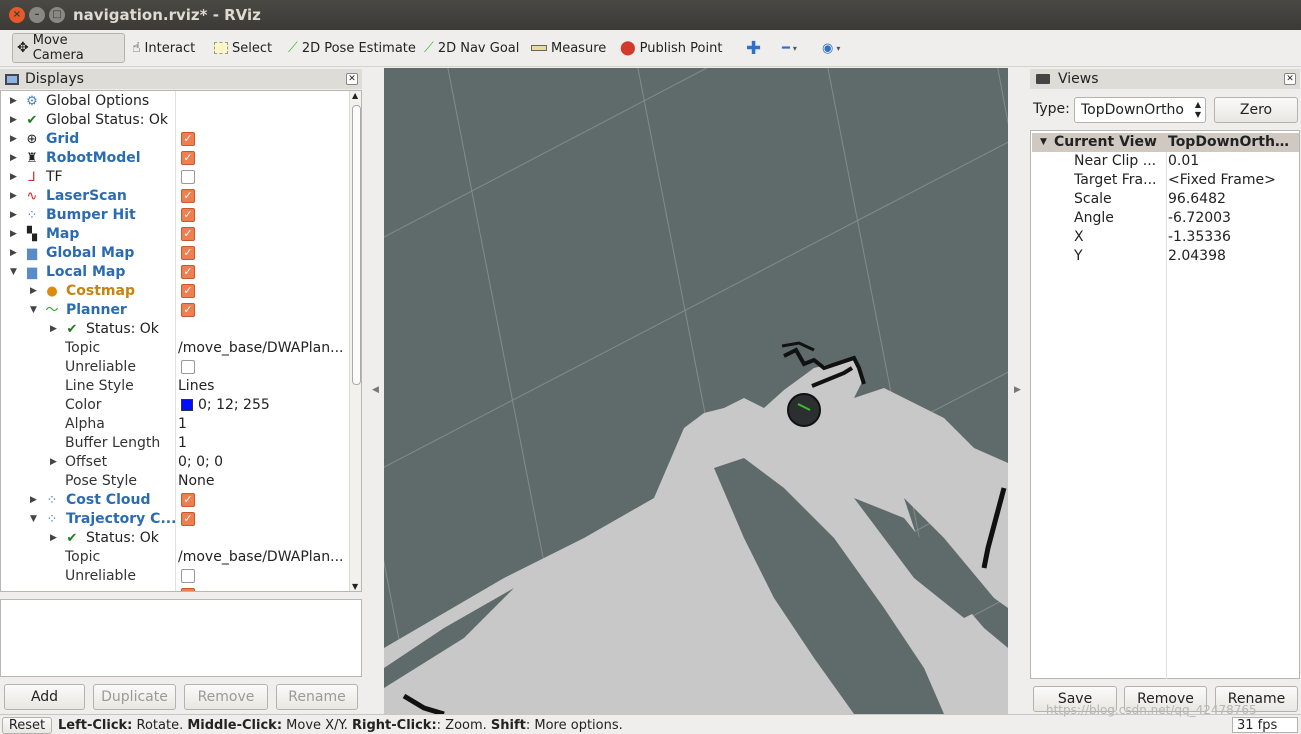 Image resolution: width=1301 pixels, height=734 pixels. I want to click on interact-tool: ☝ Interact, so click(163, 48).